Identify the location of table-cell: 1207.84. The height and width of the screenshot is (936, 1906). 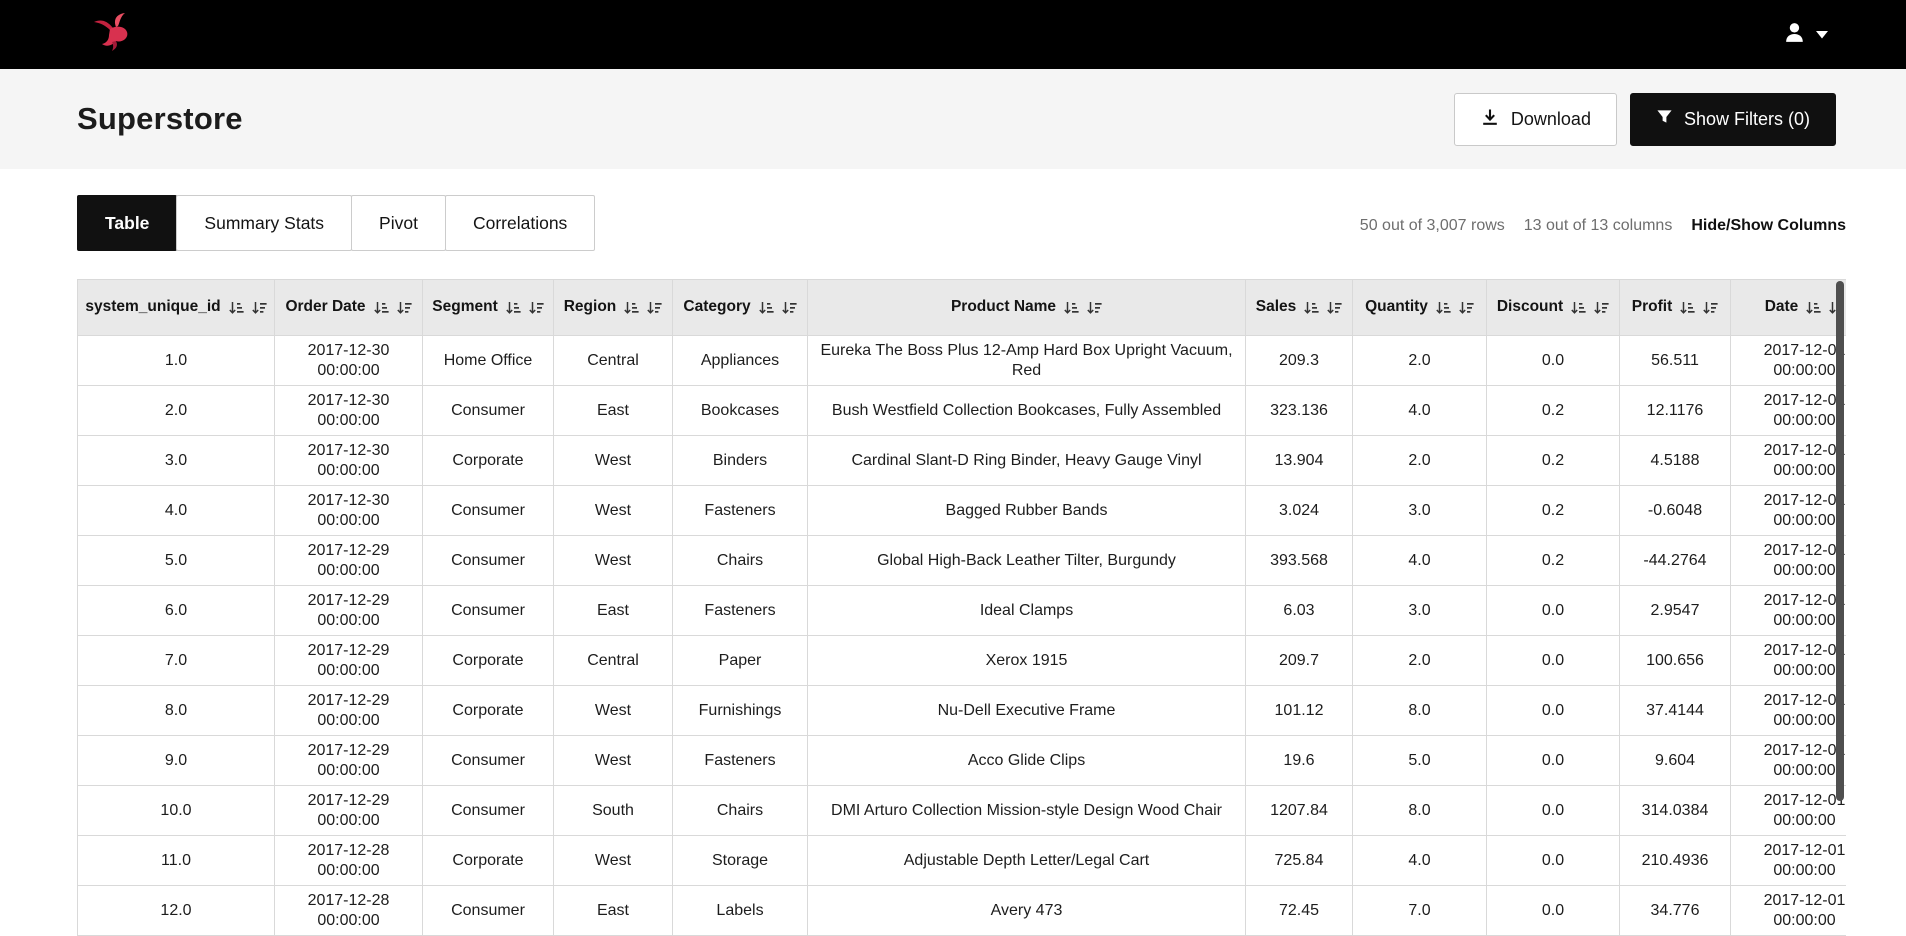
(1299, 811).